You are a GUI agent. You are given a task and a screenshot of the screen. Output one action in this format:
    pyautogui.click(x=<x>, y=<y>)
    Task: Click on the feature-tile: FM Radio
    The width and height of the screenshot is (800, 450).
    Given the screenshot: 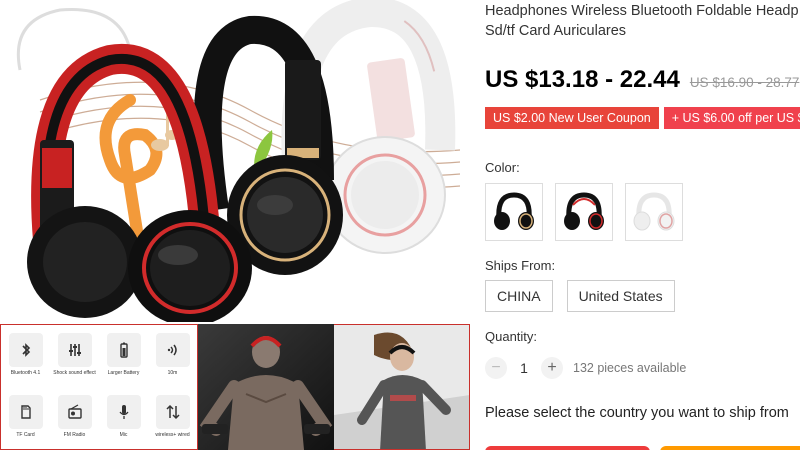 What is the action you would take?
    pyautogui.click(x=74, y=419)
    